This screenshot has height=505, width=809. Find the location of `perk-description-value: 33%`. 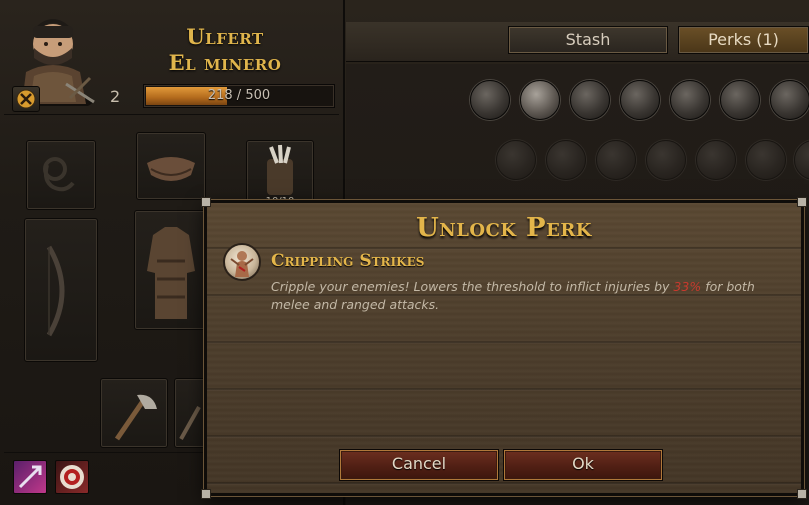

perk-description-value: 33% is located at coordinates (687, 286).